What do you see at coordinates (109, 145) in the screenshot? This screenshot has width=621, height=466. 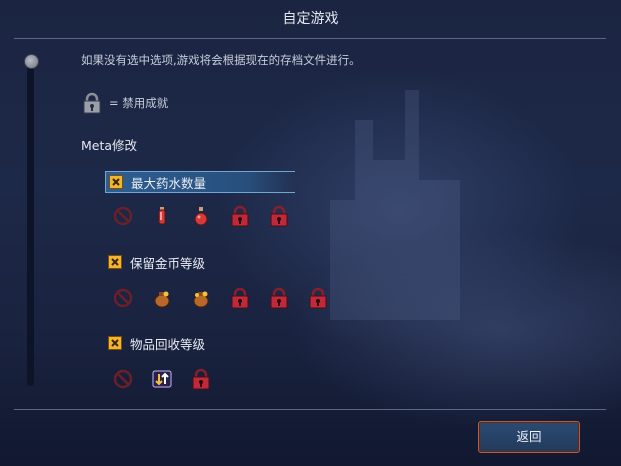 I see `section-title: Meta修改` at bounding box center [109, 145].